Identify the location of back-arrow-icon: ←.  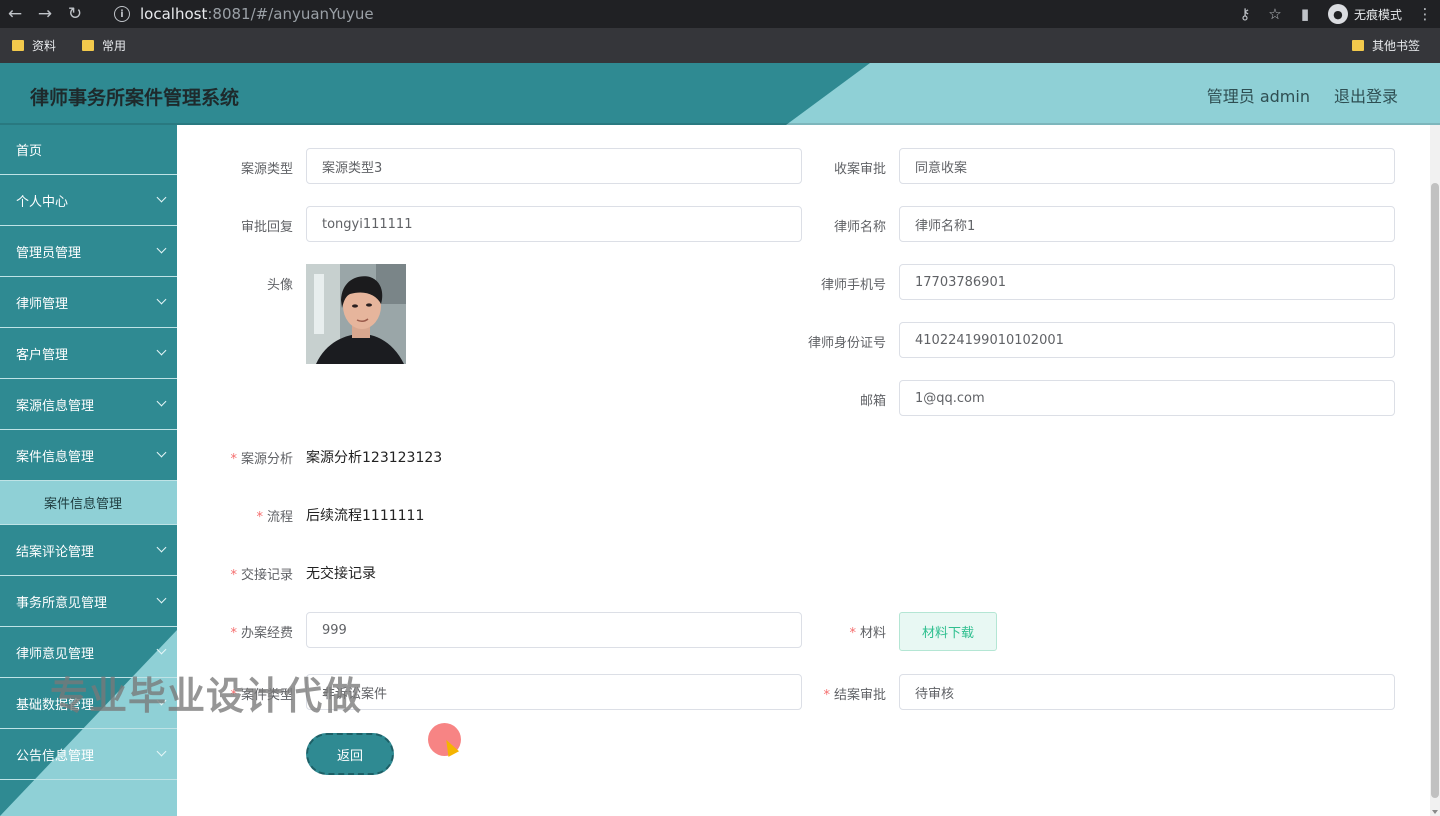
(15, 14).